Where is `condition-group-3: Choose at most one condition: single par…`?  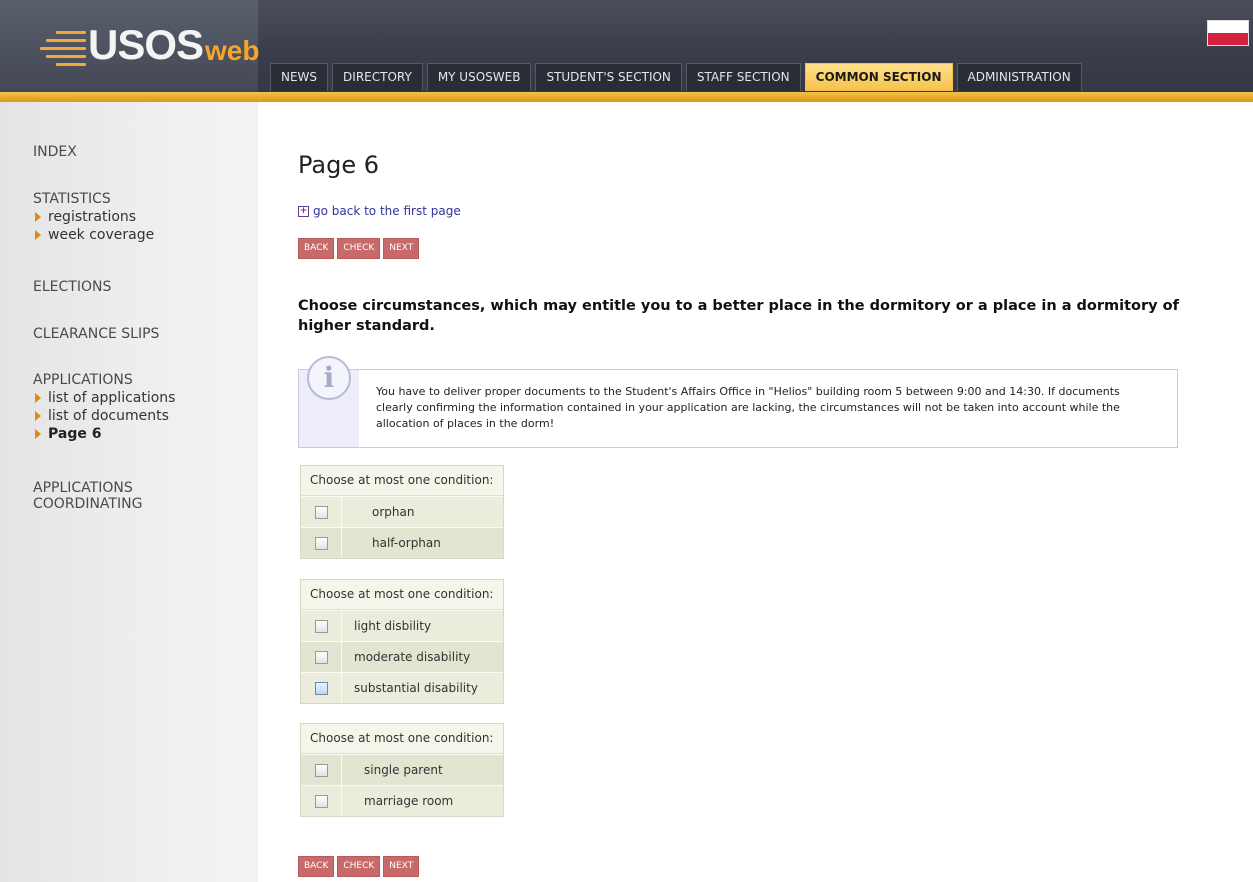
condition-group-3: Choose at most one condition: single par… is located at coordinates (402, 770).